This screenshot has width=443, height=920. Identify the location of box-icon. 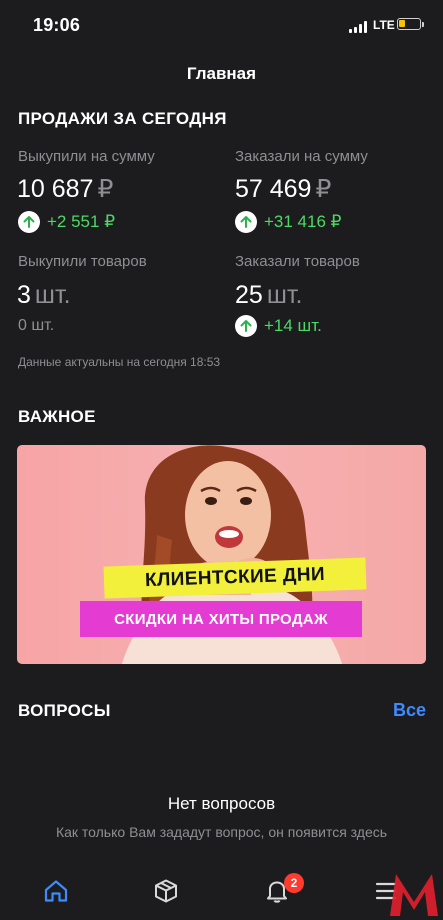
(166, 891).